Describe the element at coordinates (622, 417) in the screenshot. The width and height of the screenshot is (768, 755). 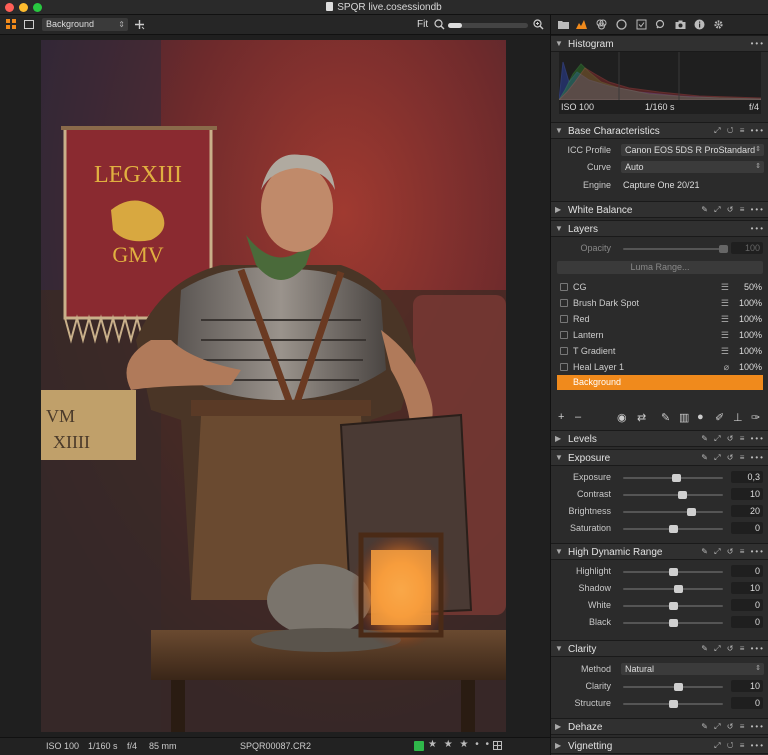
I see `mask-icon: ◉` at that location.